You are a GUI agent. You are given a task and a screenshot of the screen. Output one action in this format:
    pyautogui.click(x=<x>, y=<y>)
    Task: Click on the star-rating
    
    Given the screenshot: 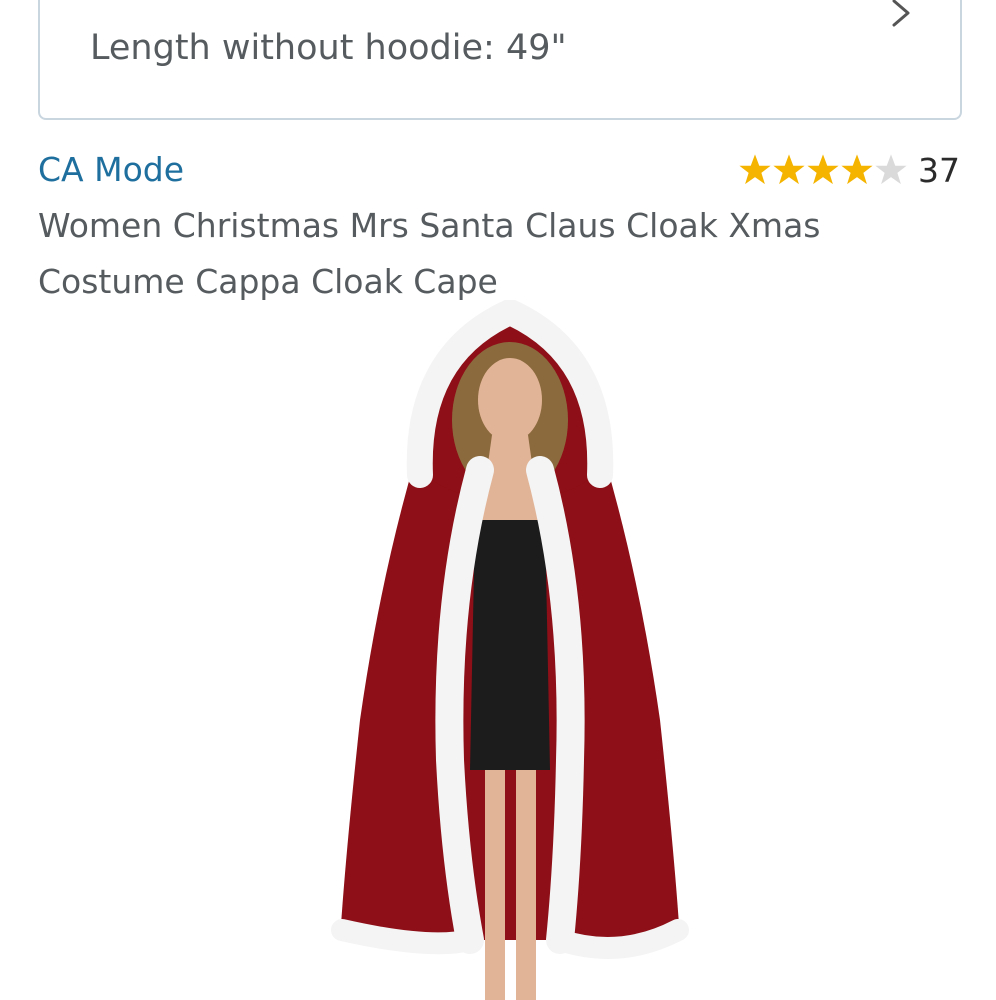 What is the action you would take?
    pyautogui.click(x=823, y=170)
    